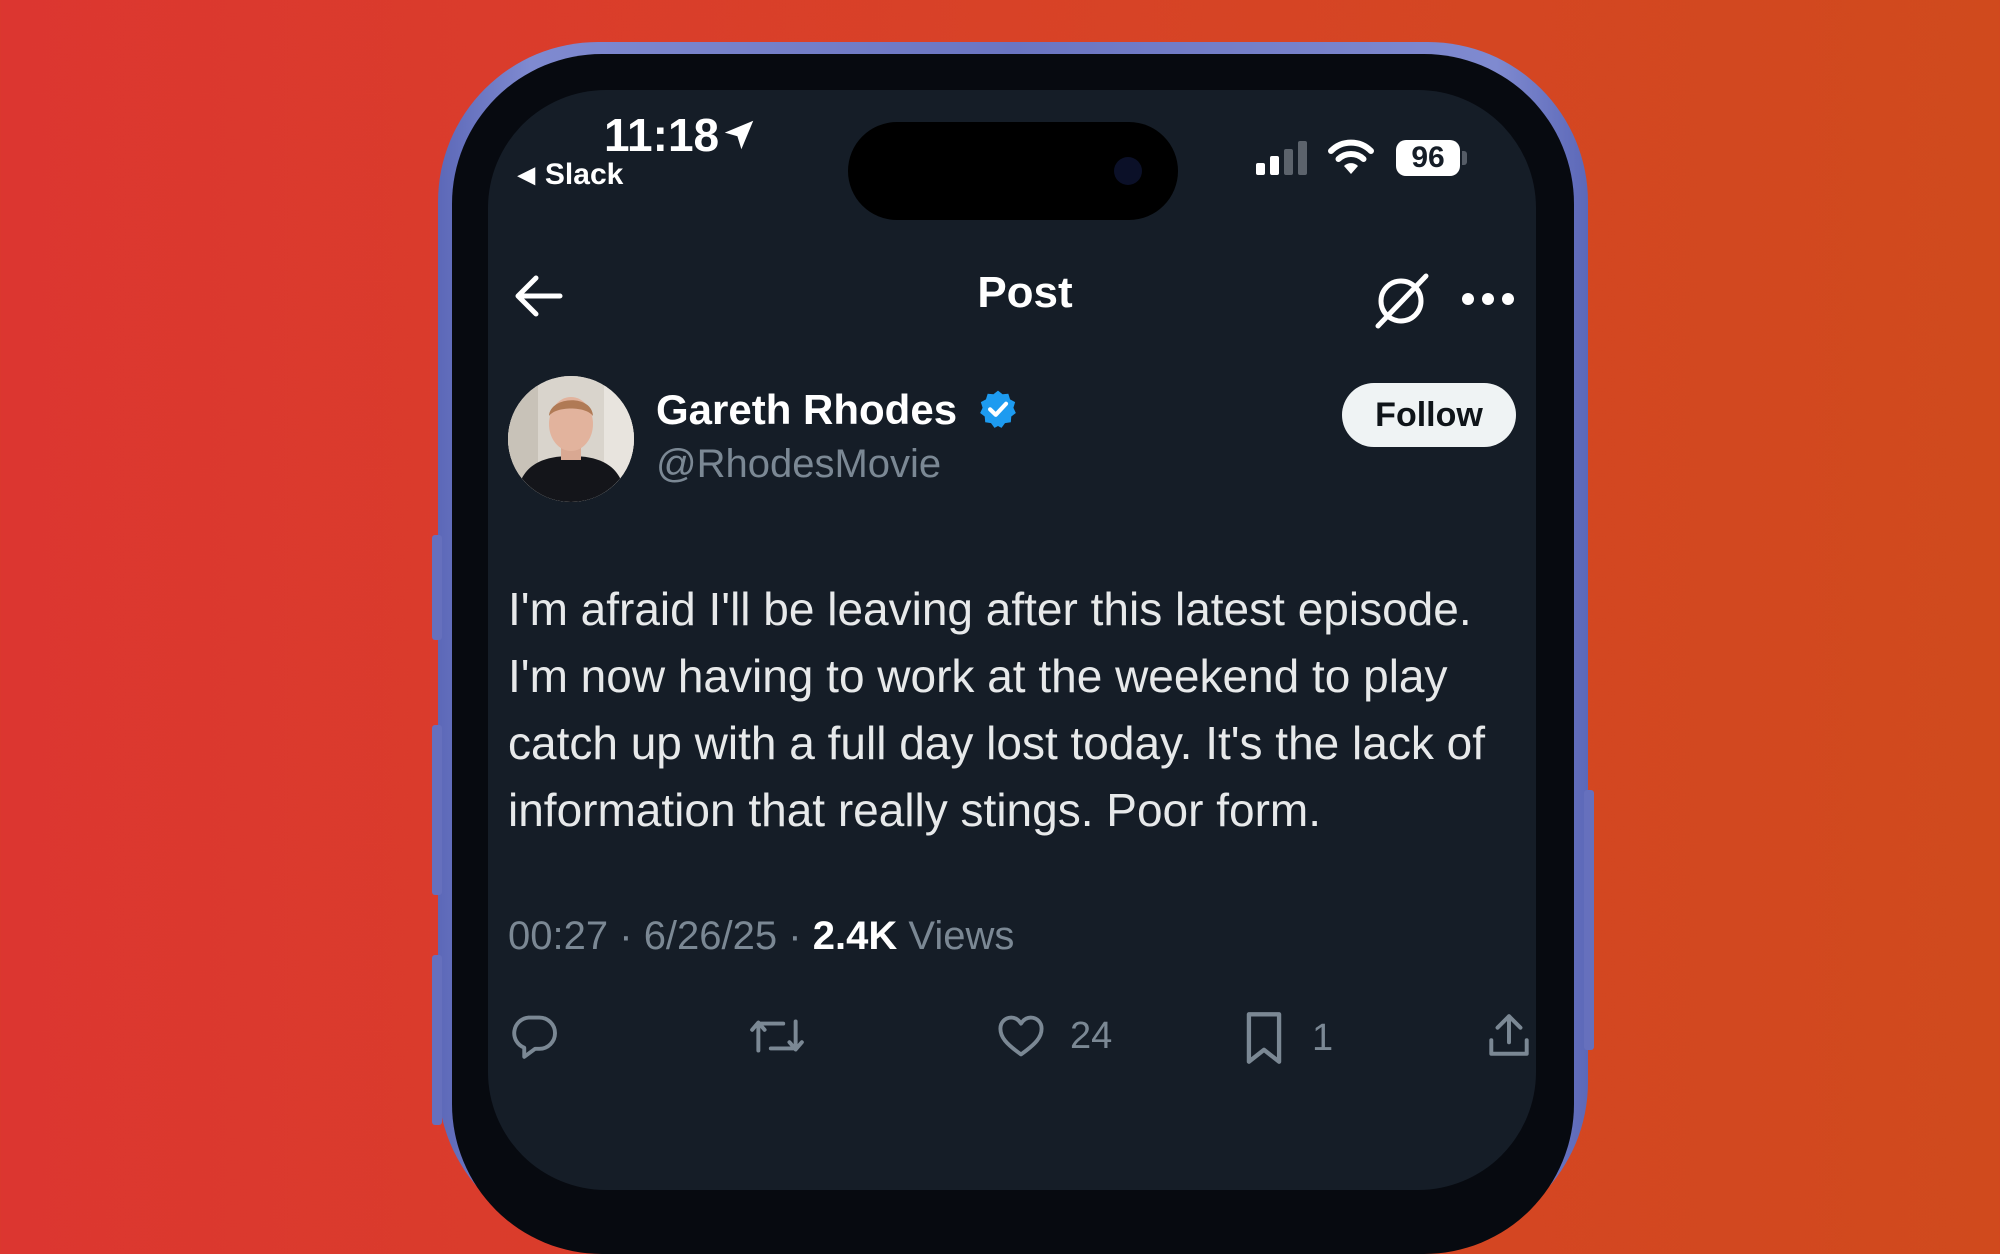 The width and height of the screenshot is (2000, 1254). Describe the element at coordinates (855, 936) in the screenshot. I see `views-count: 2.4K` at that location.